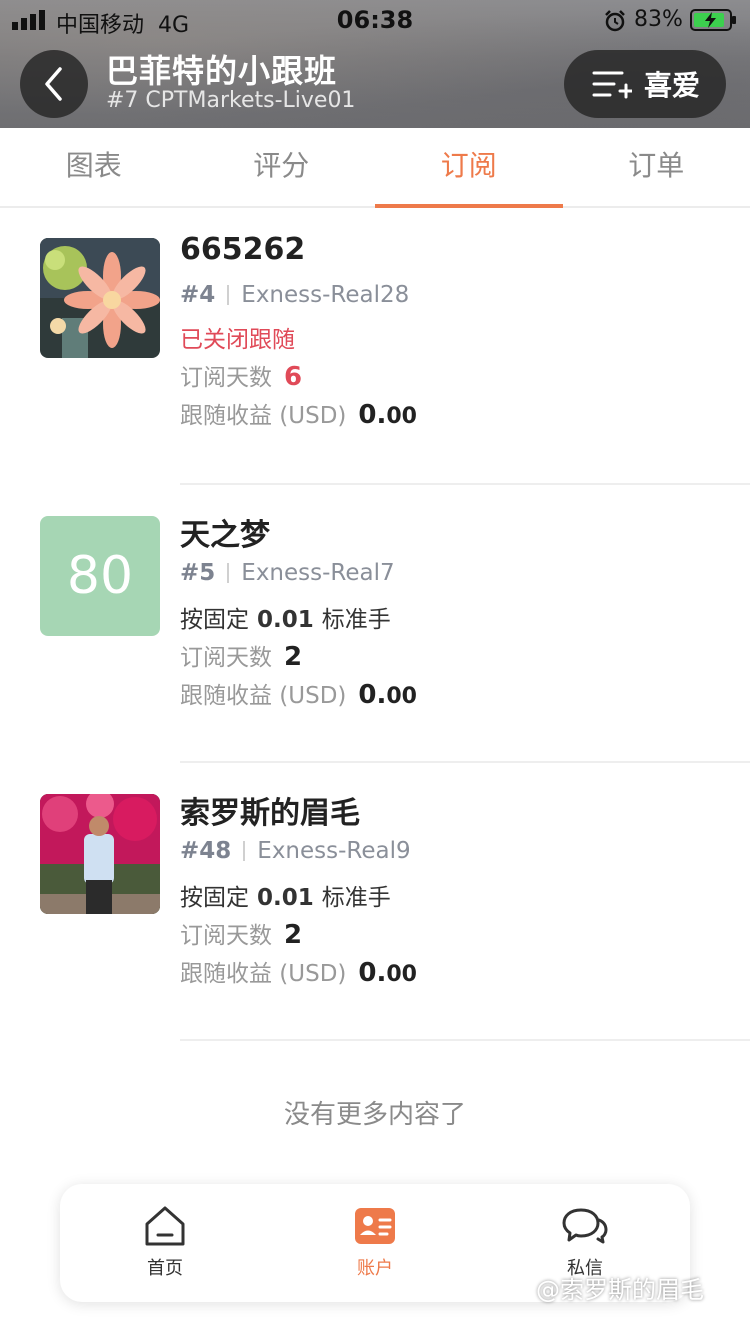 Image resolution: width=750 pixels, height=1334 pixels. Describe the element at coordinates (165, 1268) in the screenshot. I see `nav-home-label: 首页` at that location.